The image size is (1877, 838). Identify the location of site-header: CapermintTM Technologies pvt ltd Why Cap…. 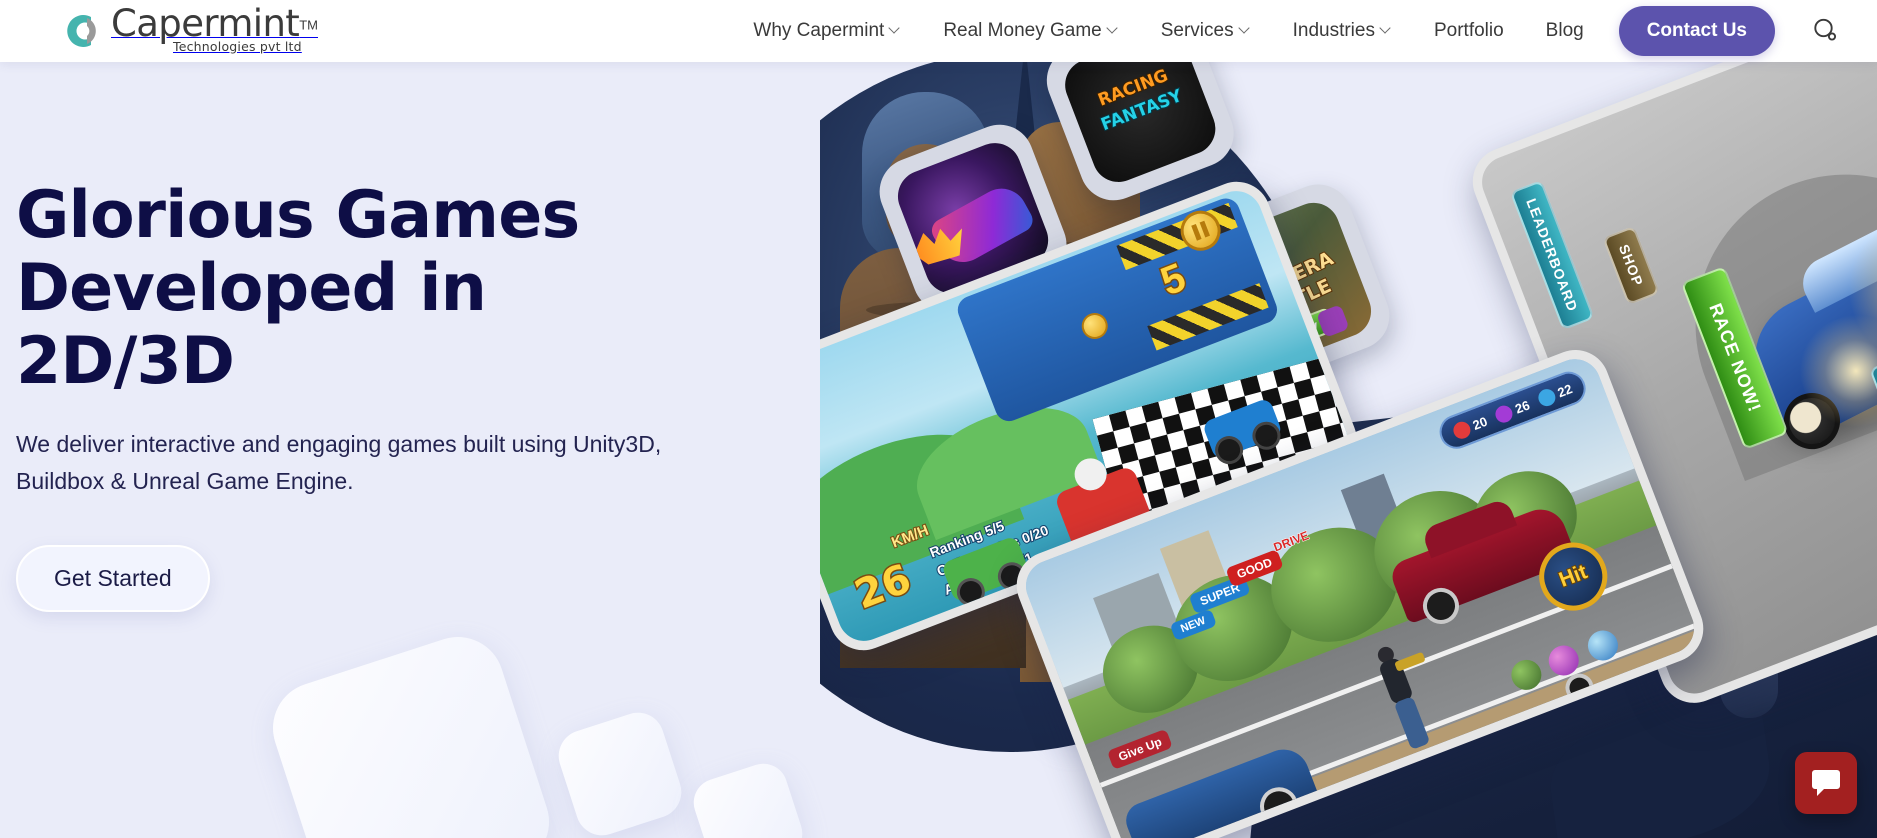
(938, 31).